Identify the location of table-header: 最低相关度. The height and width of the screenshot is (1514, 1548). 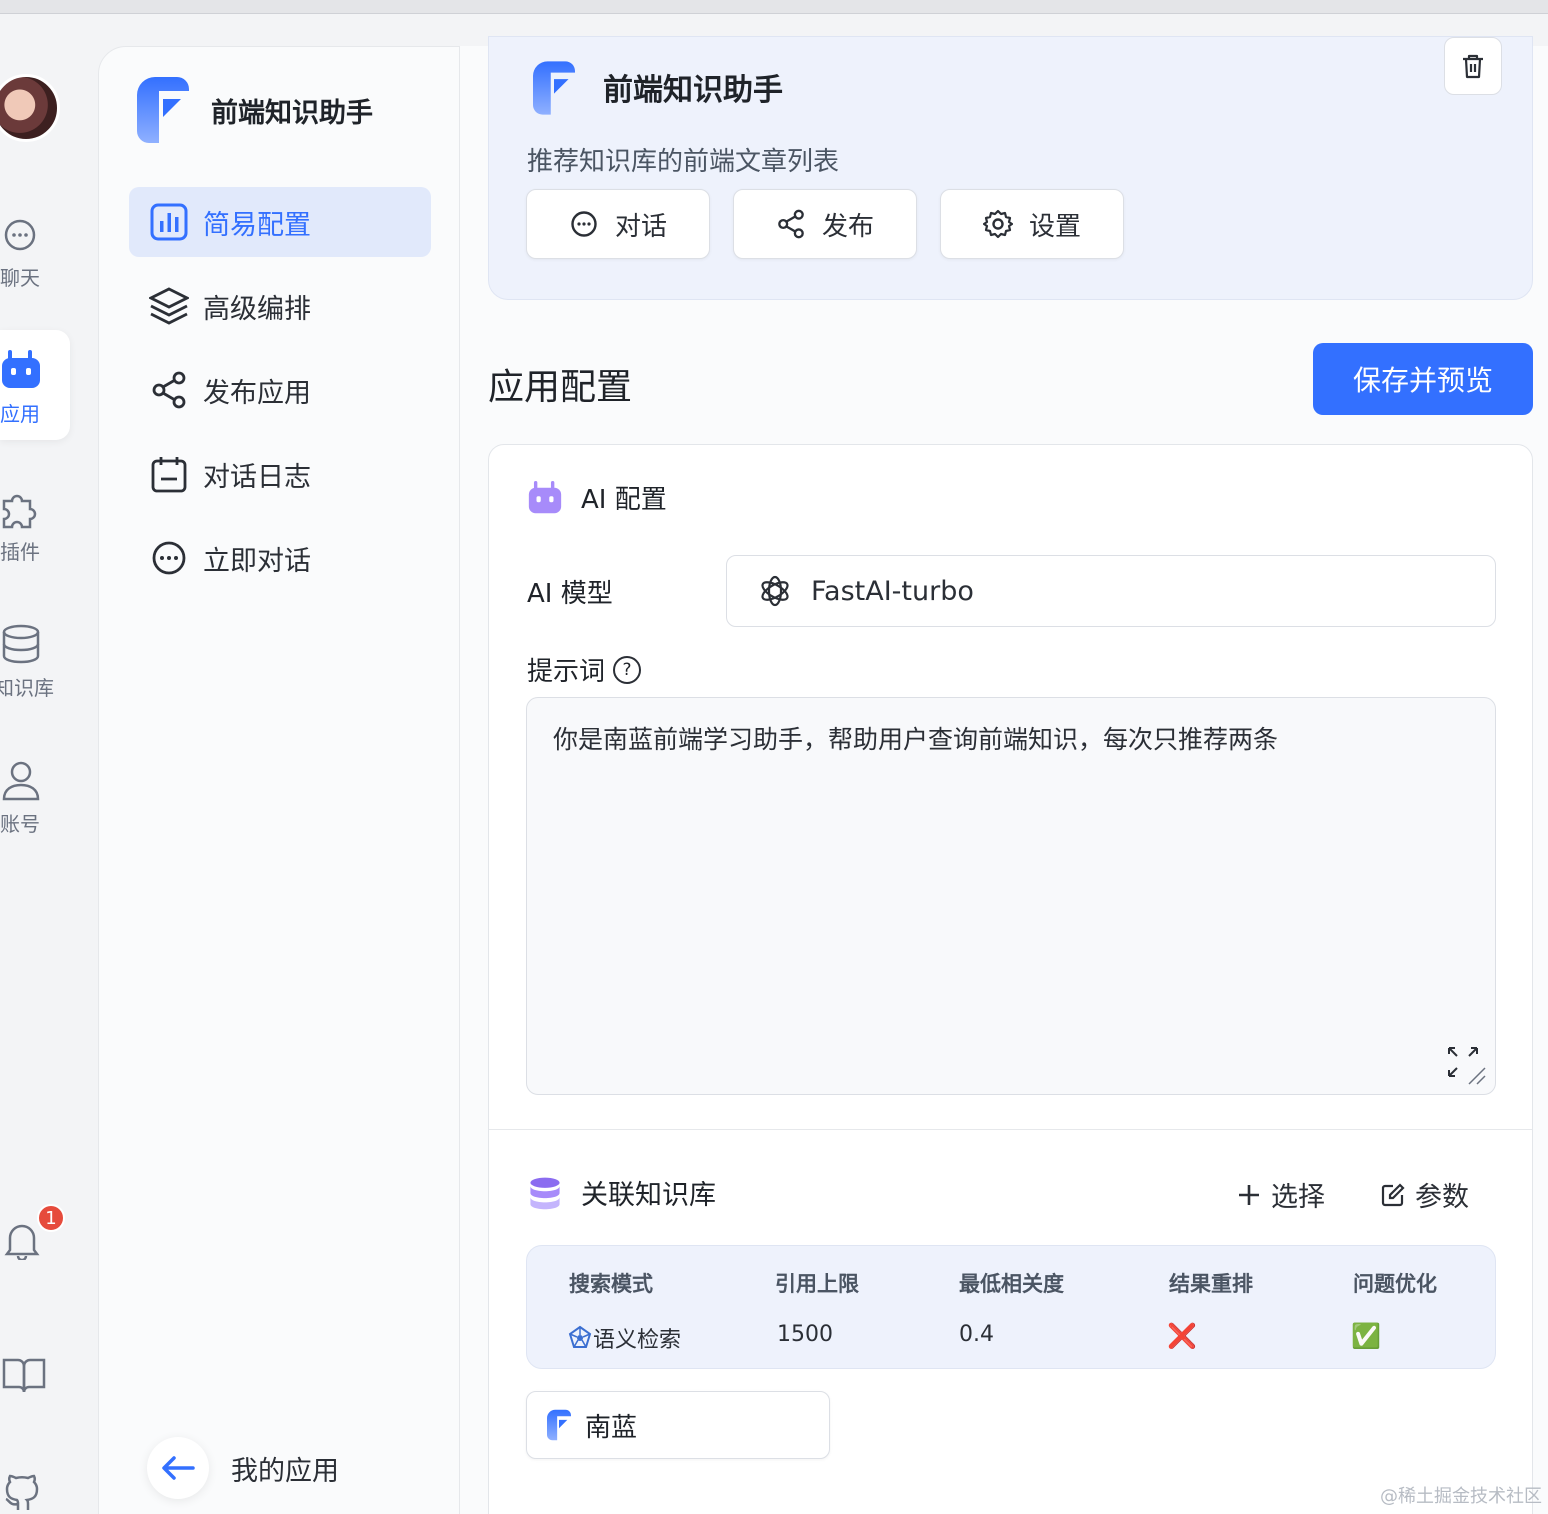
(1011, 1284).